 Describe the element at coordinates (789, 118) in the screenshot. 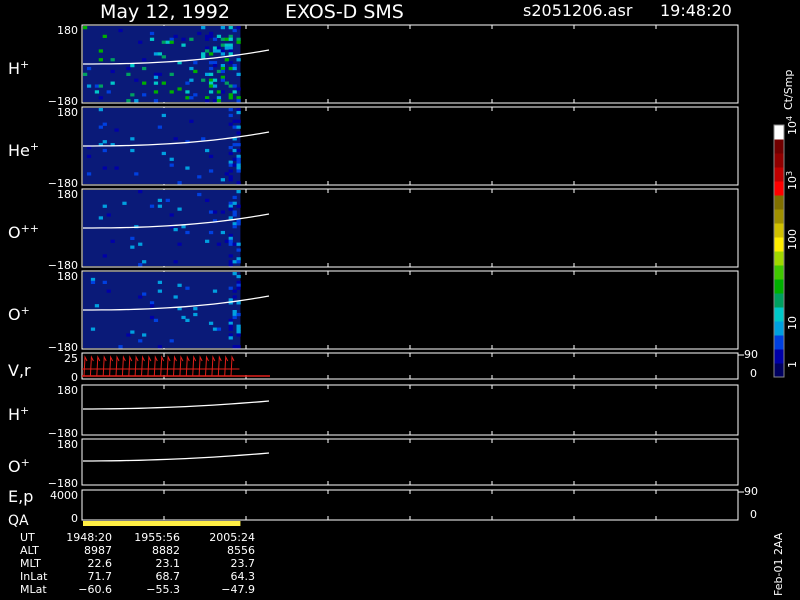

I see `colorbar-tick-exp: 4` at that location.